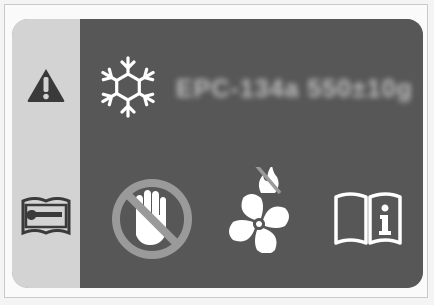 This screenshot has height=305, width=434. What do you see at coordinates (152, 219) in the screenshot?
I see `no-touch-hand-icon` at bounding box center [152, 219].